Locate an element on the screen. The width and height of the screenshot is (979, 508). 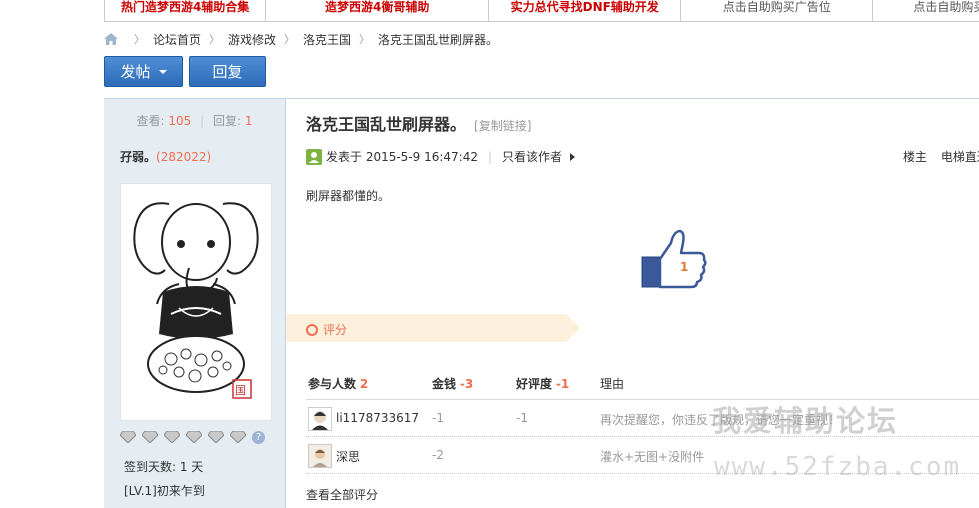
gold-col: 金钱 -3 is located at coordinates (452, 383).